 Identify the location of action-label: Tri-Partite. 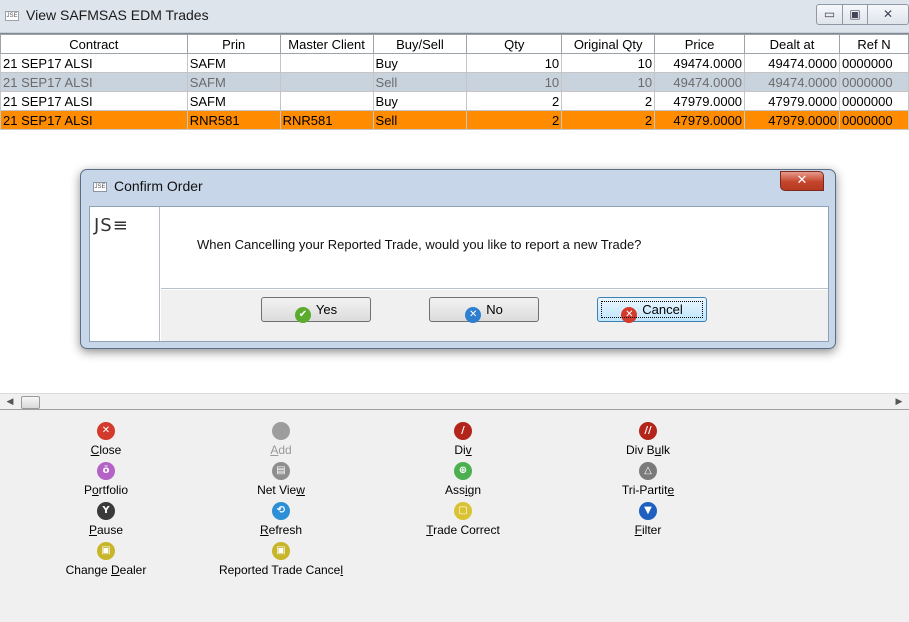
(648, 490).